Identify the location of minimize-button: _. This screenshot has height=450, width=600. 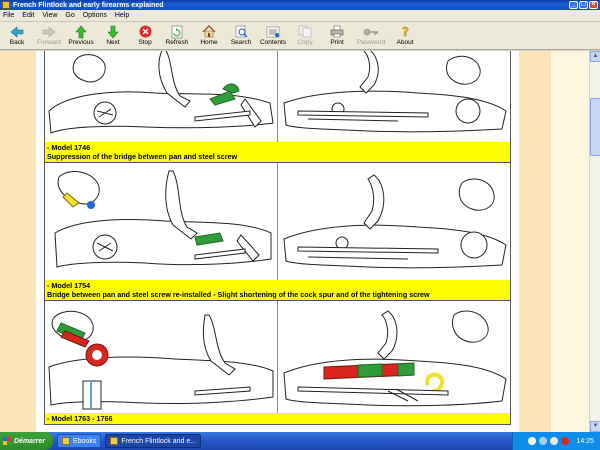
(573, 5).